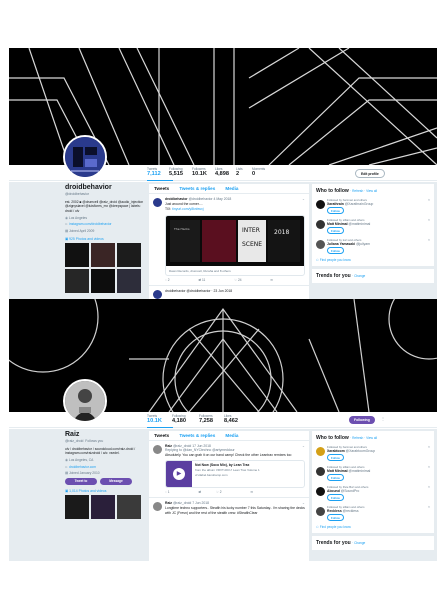  What do you see at coordinates (179, 474) in the screenshot?
I see `play-icon: ▶` at bounding box center [179, 474].